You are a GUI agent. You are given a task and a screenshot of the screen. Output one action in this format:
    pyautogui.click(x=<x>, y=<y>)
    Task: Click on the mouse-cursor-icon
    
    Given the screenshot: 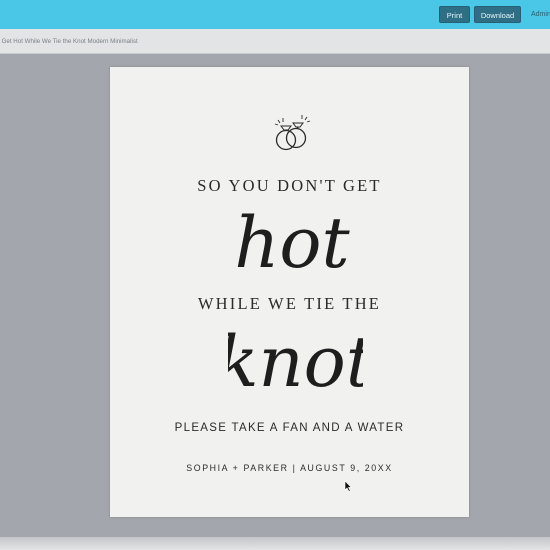 What is the action you would take?
    pyautogui.click(x=348, y=486)
    